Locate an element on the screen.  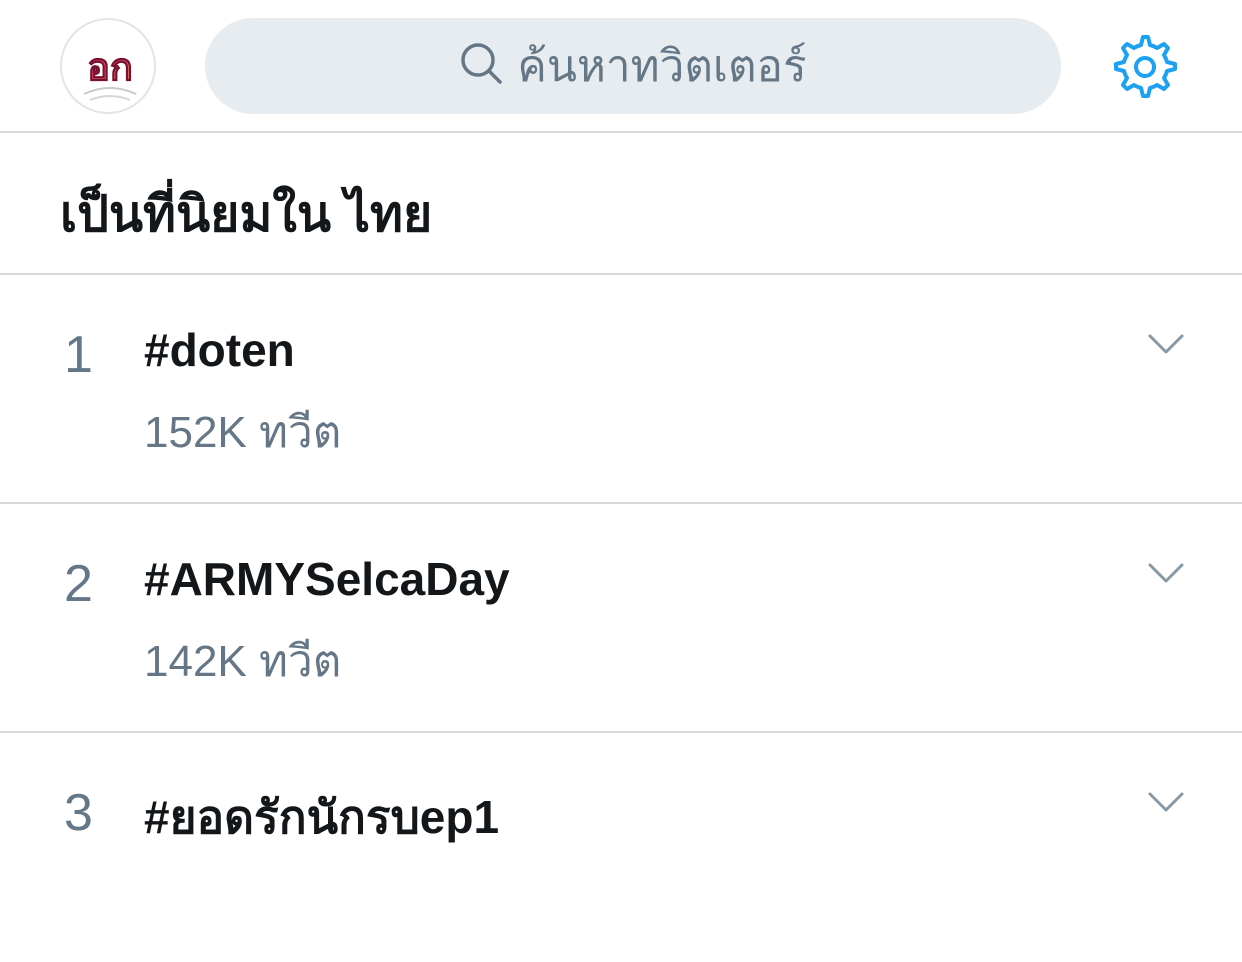
gear-icon is located at coordinates (1145, 67).